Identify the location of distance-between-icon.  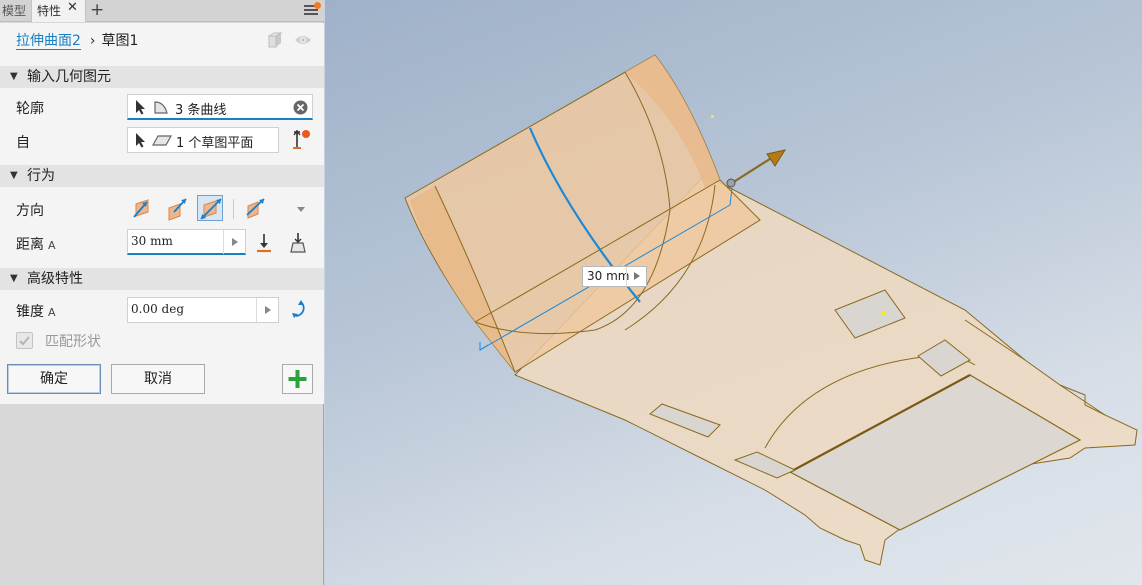
(298, 243).